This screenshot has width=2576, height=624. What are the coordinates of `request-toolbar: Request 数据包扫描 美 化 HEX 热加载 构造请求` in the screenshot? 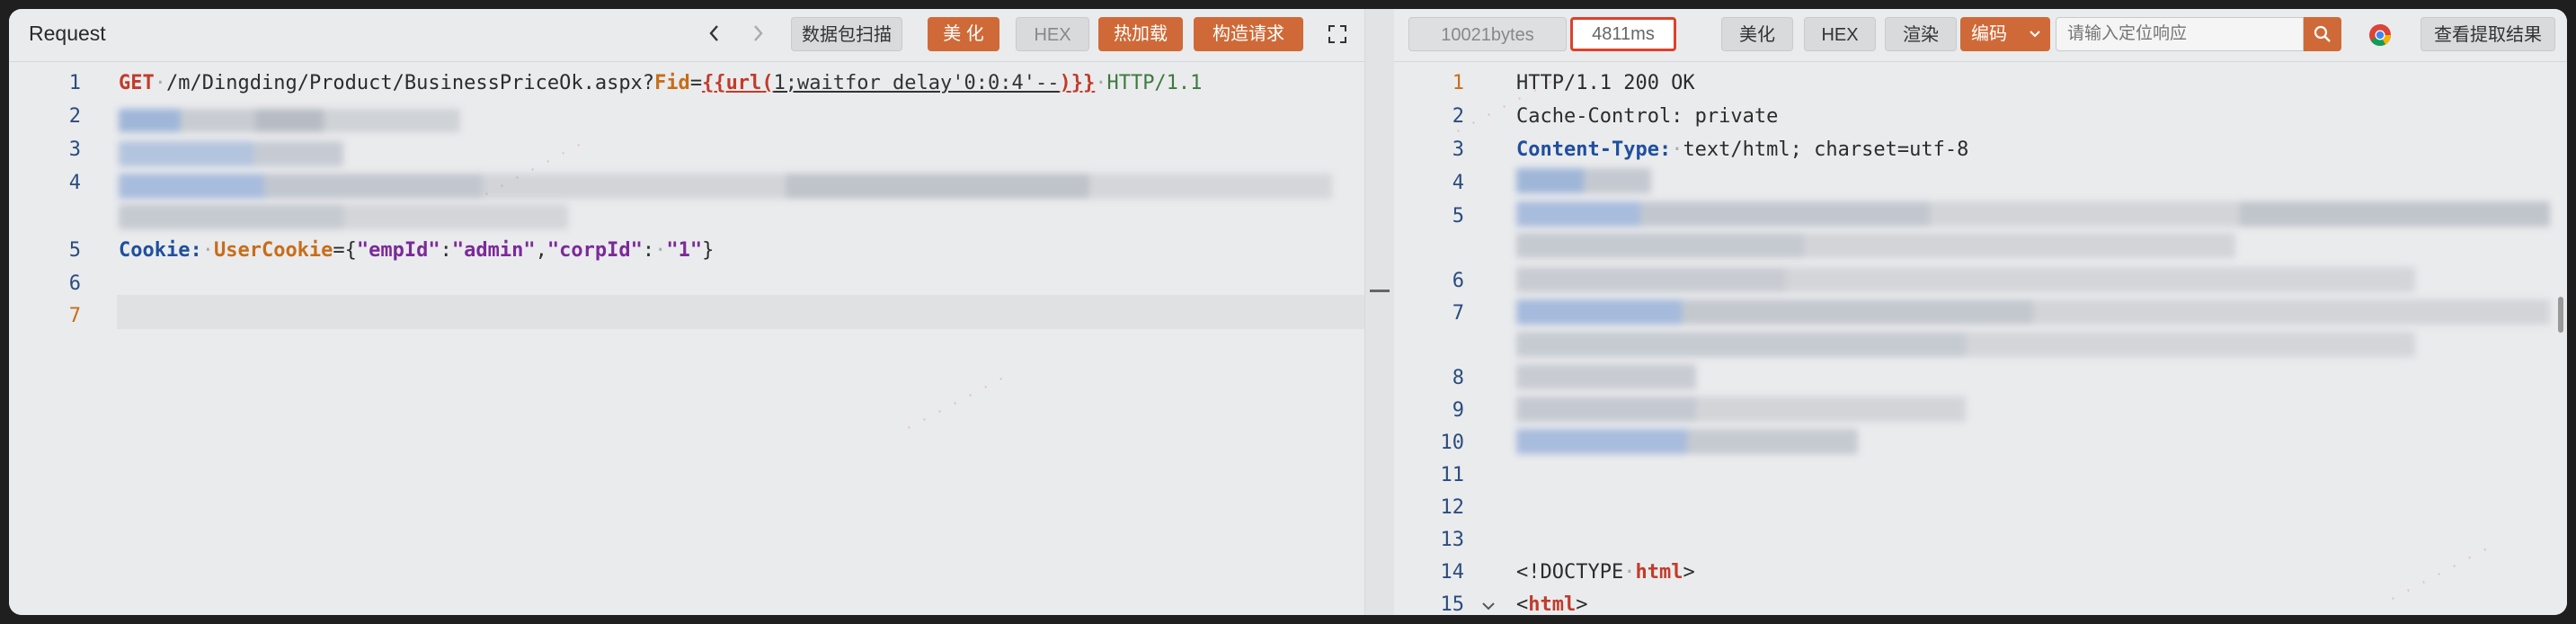 It's located at (686, 35).